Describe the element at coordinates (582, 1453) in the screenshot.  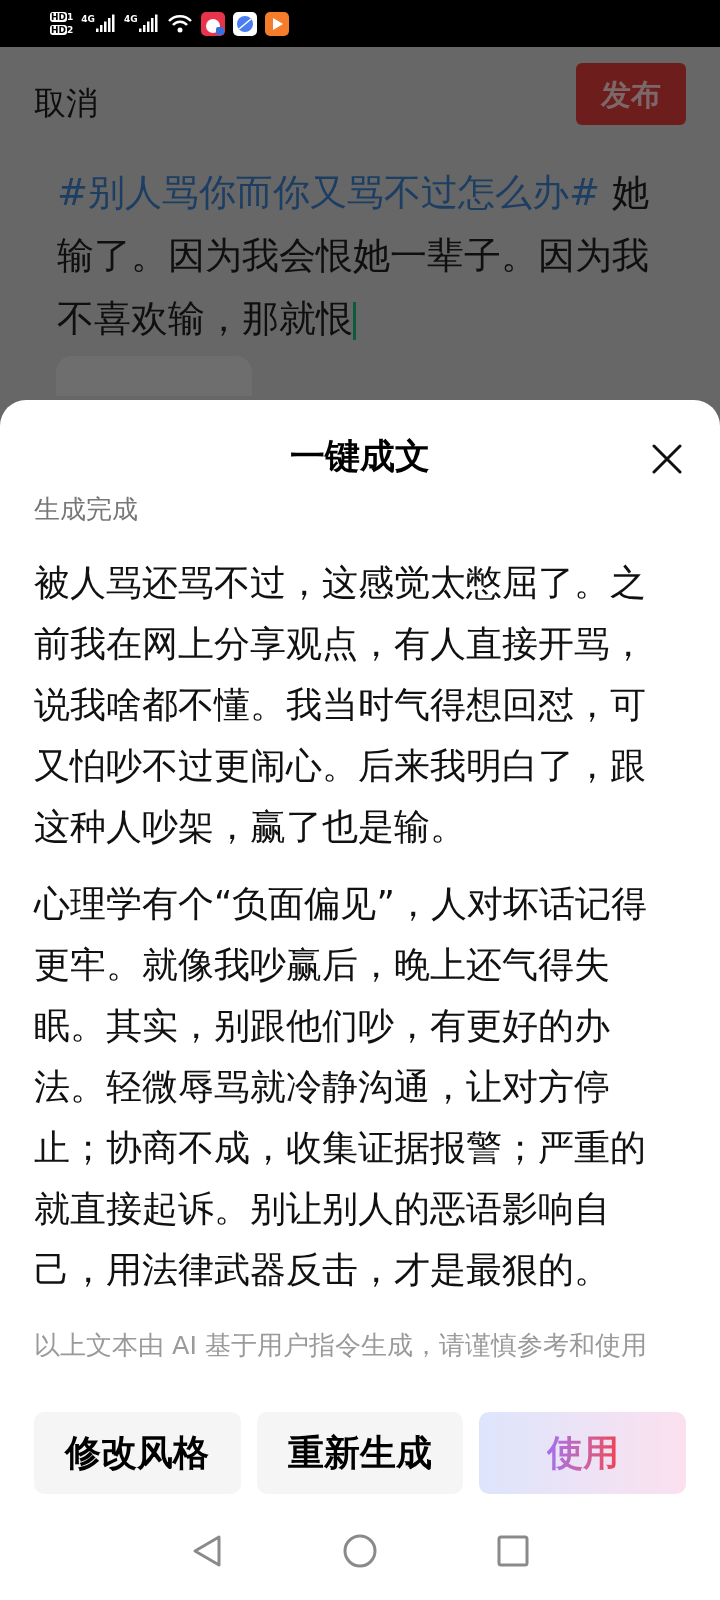
I see `use-button: 使用` at that location.